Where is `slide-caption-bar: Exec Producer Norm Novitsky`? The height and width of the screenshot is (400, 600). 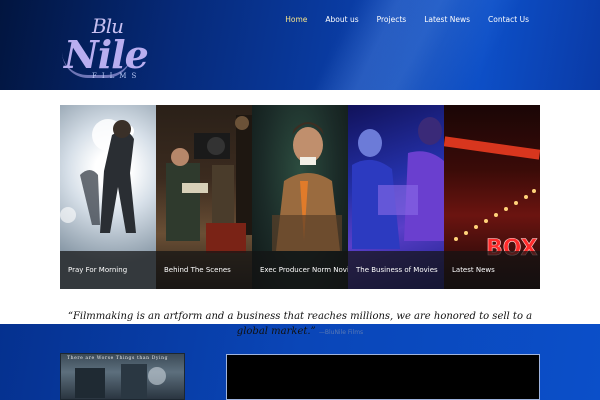 slide-caption-bar: Exec Producer Norm Novitsky is located at coordinates (300, 270).